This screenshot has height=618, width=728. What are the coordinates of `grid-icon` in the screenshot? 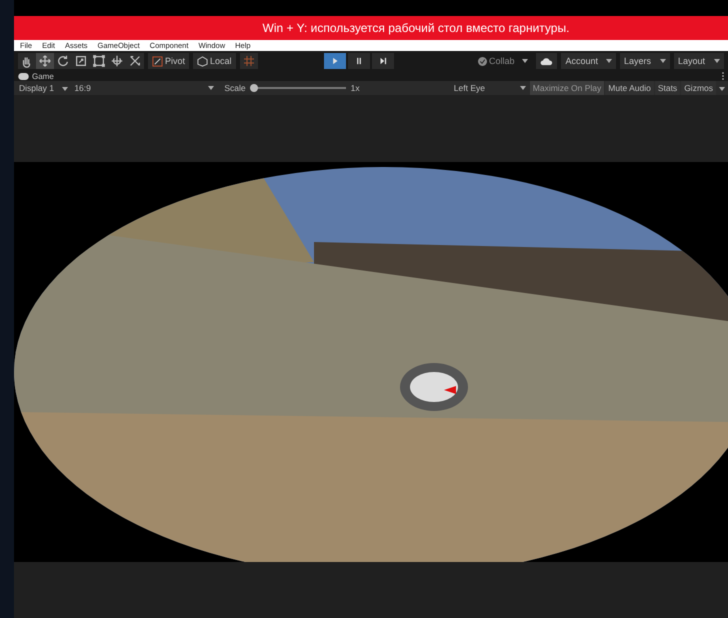 It's located at (248, 61).